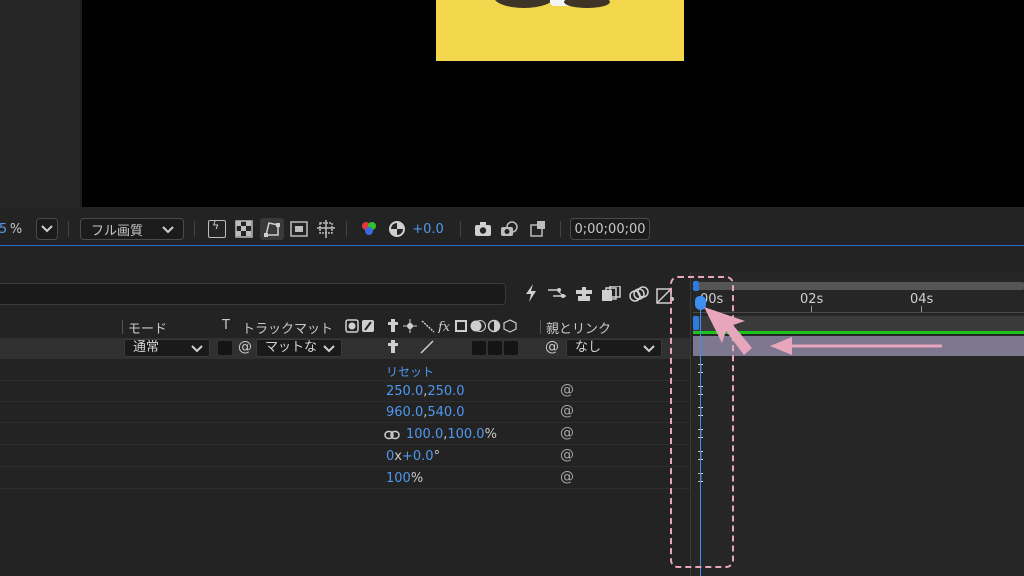 The width and height of the screenshot is (1024, 576). Describe the element at coordinates (404, 478) in the screenshot. I see `opacity-value: 100%` at that location.